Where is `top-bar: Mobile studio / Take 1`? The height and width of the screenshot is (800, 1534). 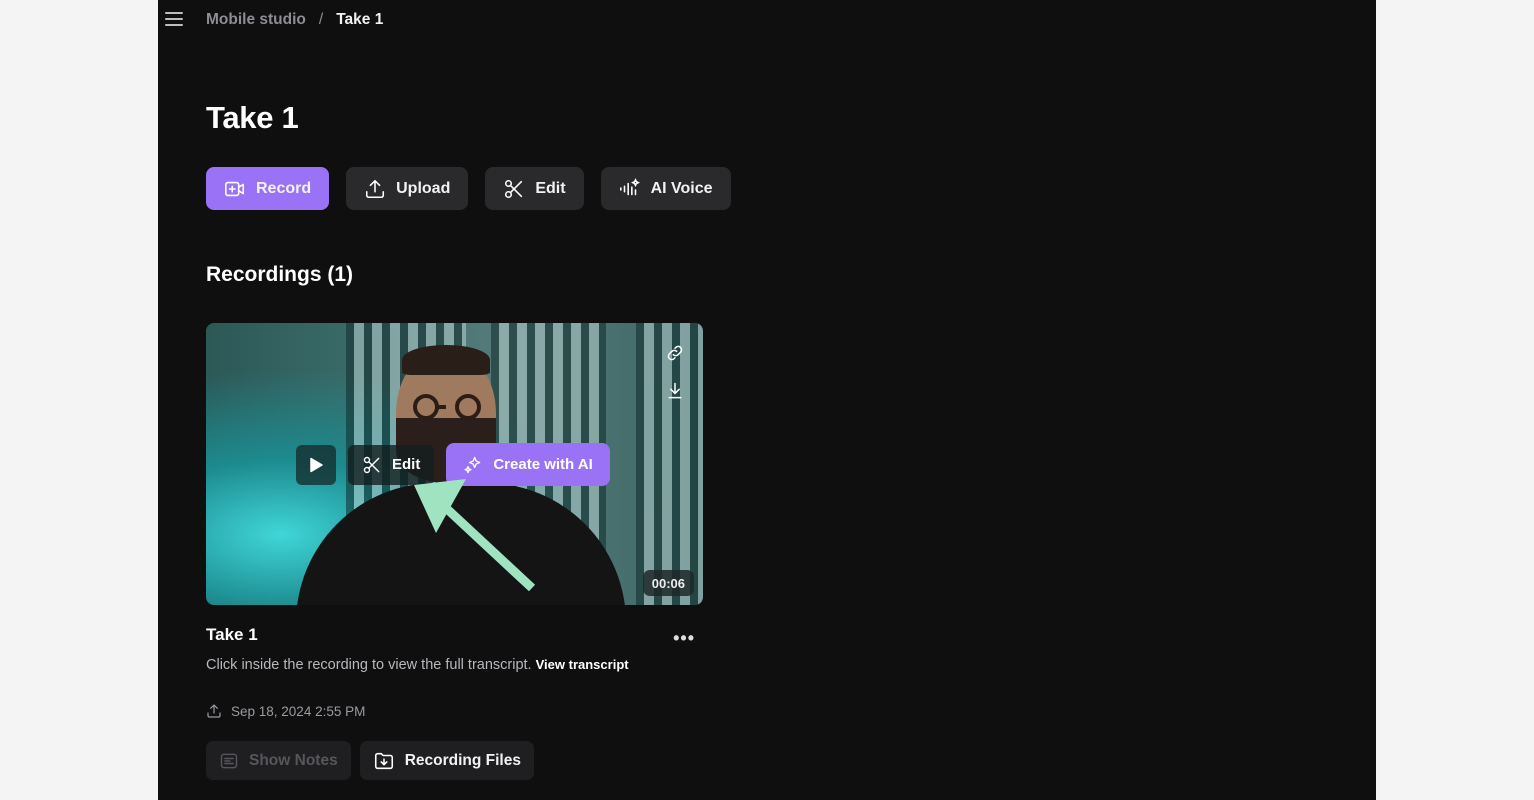
top-bar: Mobile studio / Take 1 is located at coordinates (767, 20).